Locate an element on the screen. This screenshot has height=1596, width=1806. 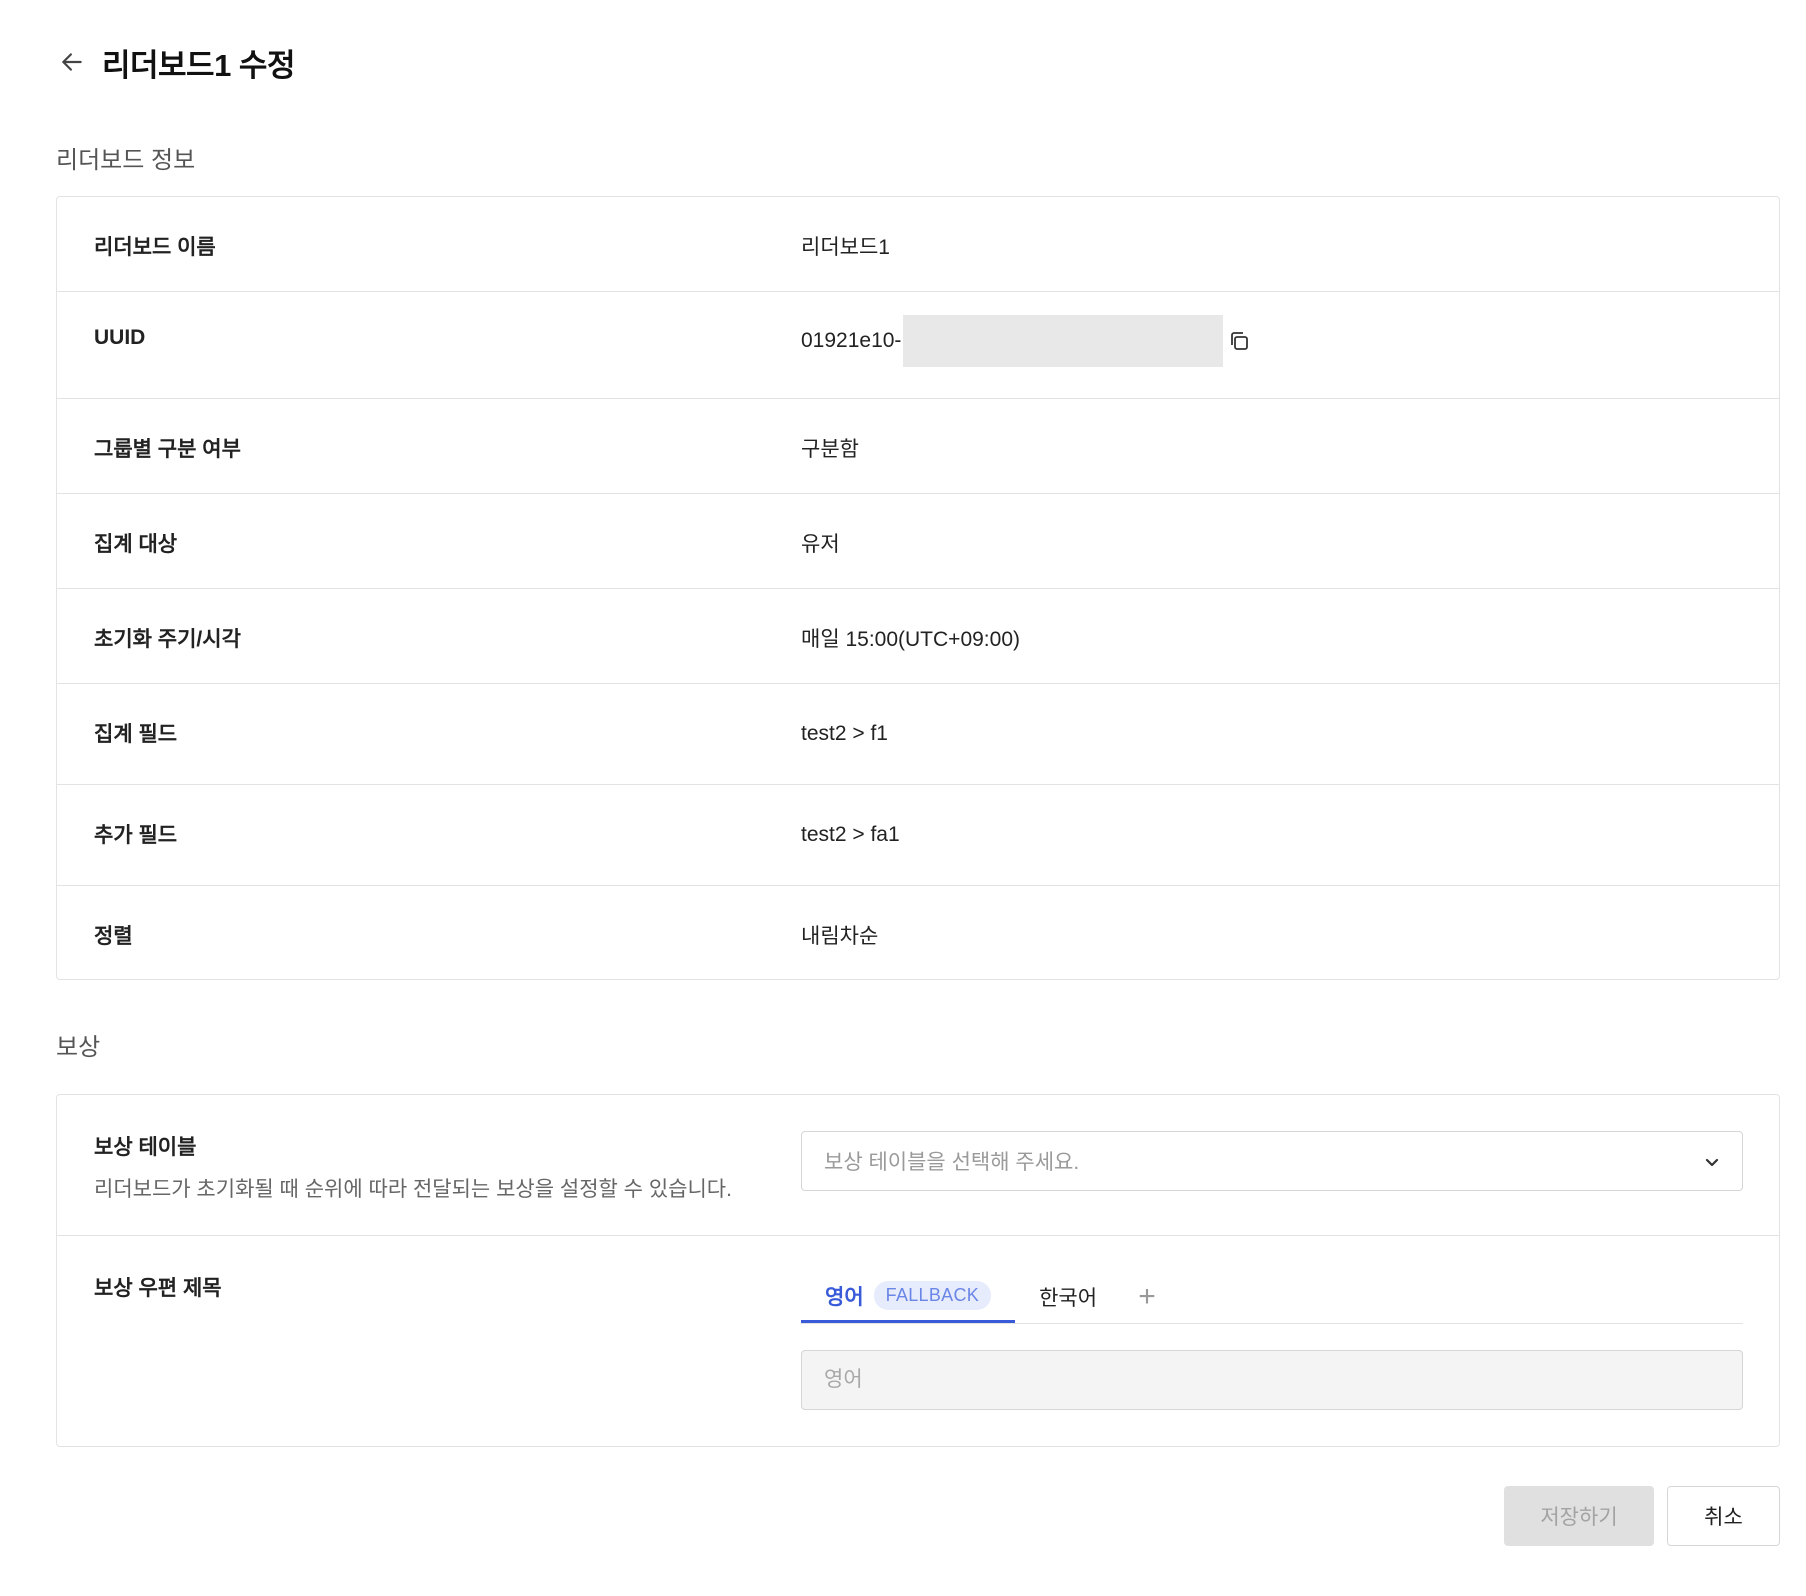
info-row-value: 구분함 is located at coordinates (830, 449).